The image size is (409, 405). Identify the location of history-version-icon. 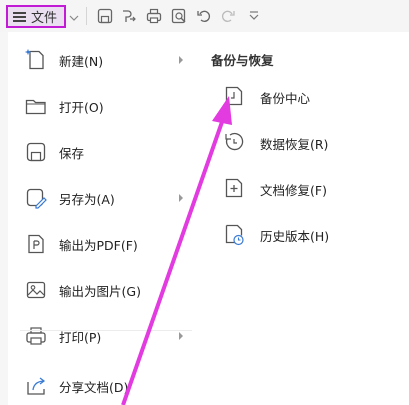
(234, 234).